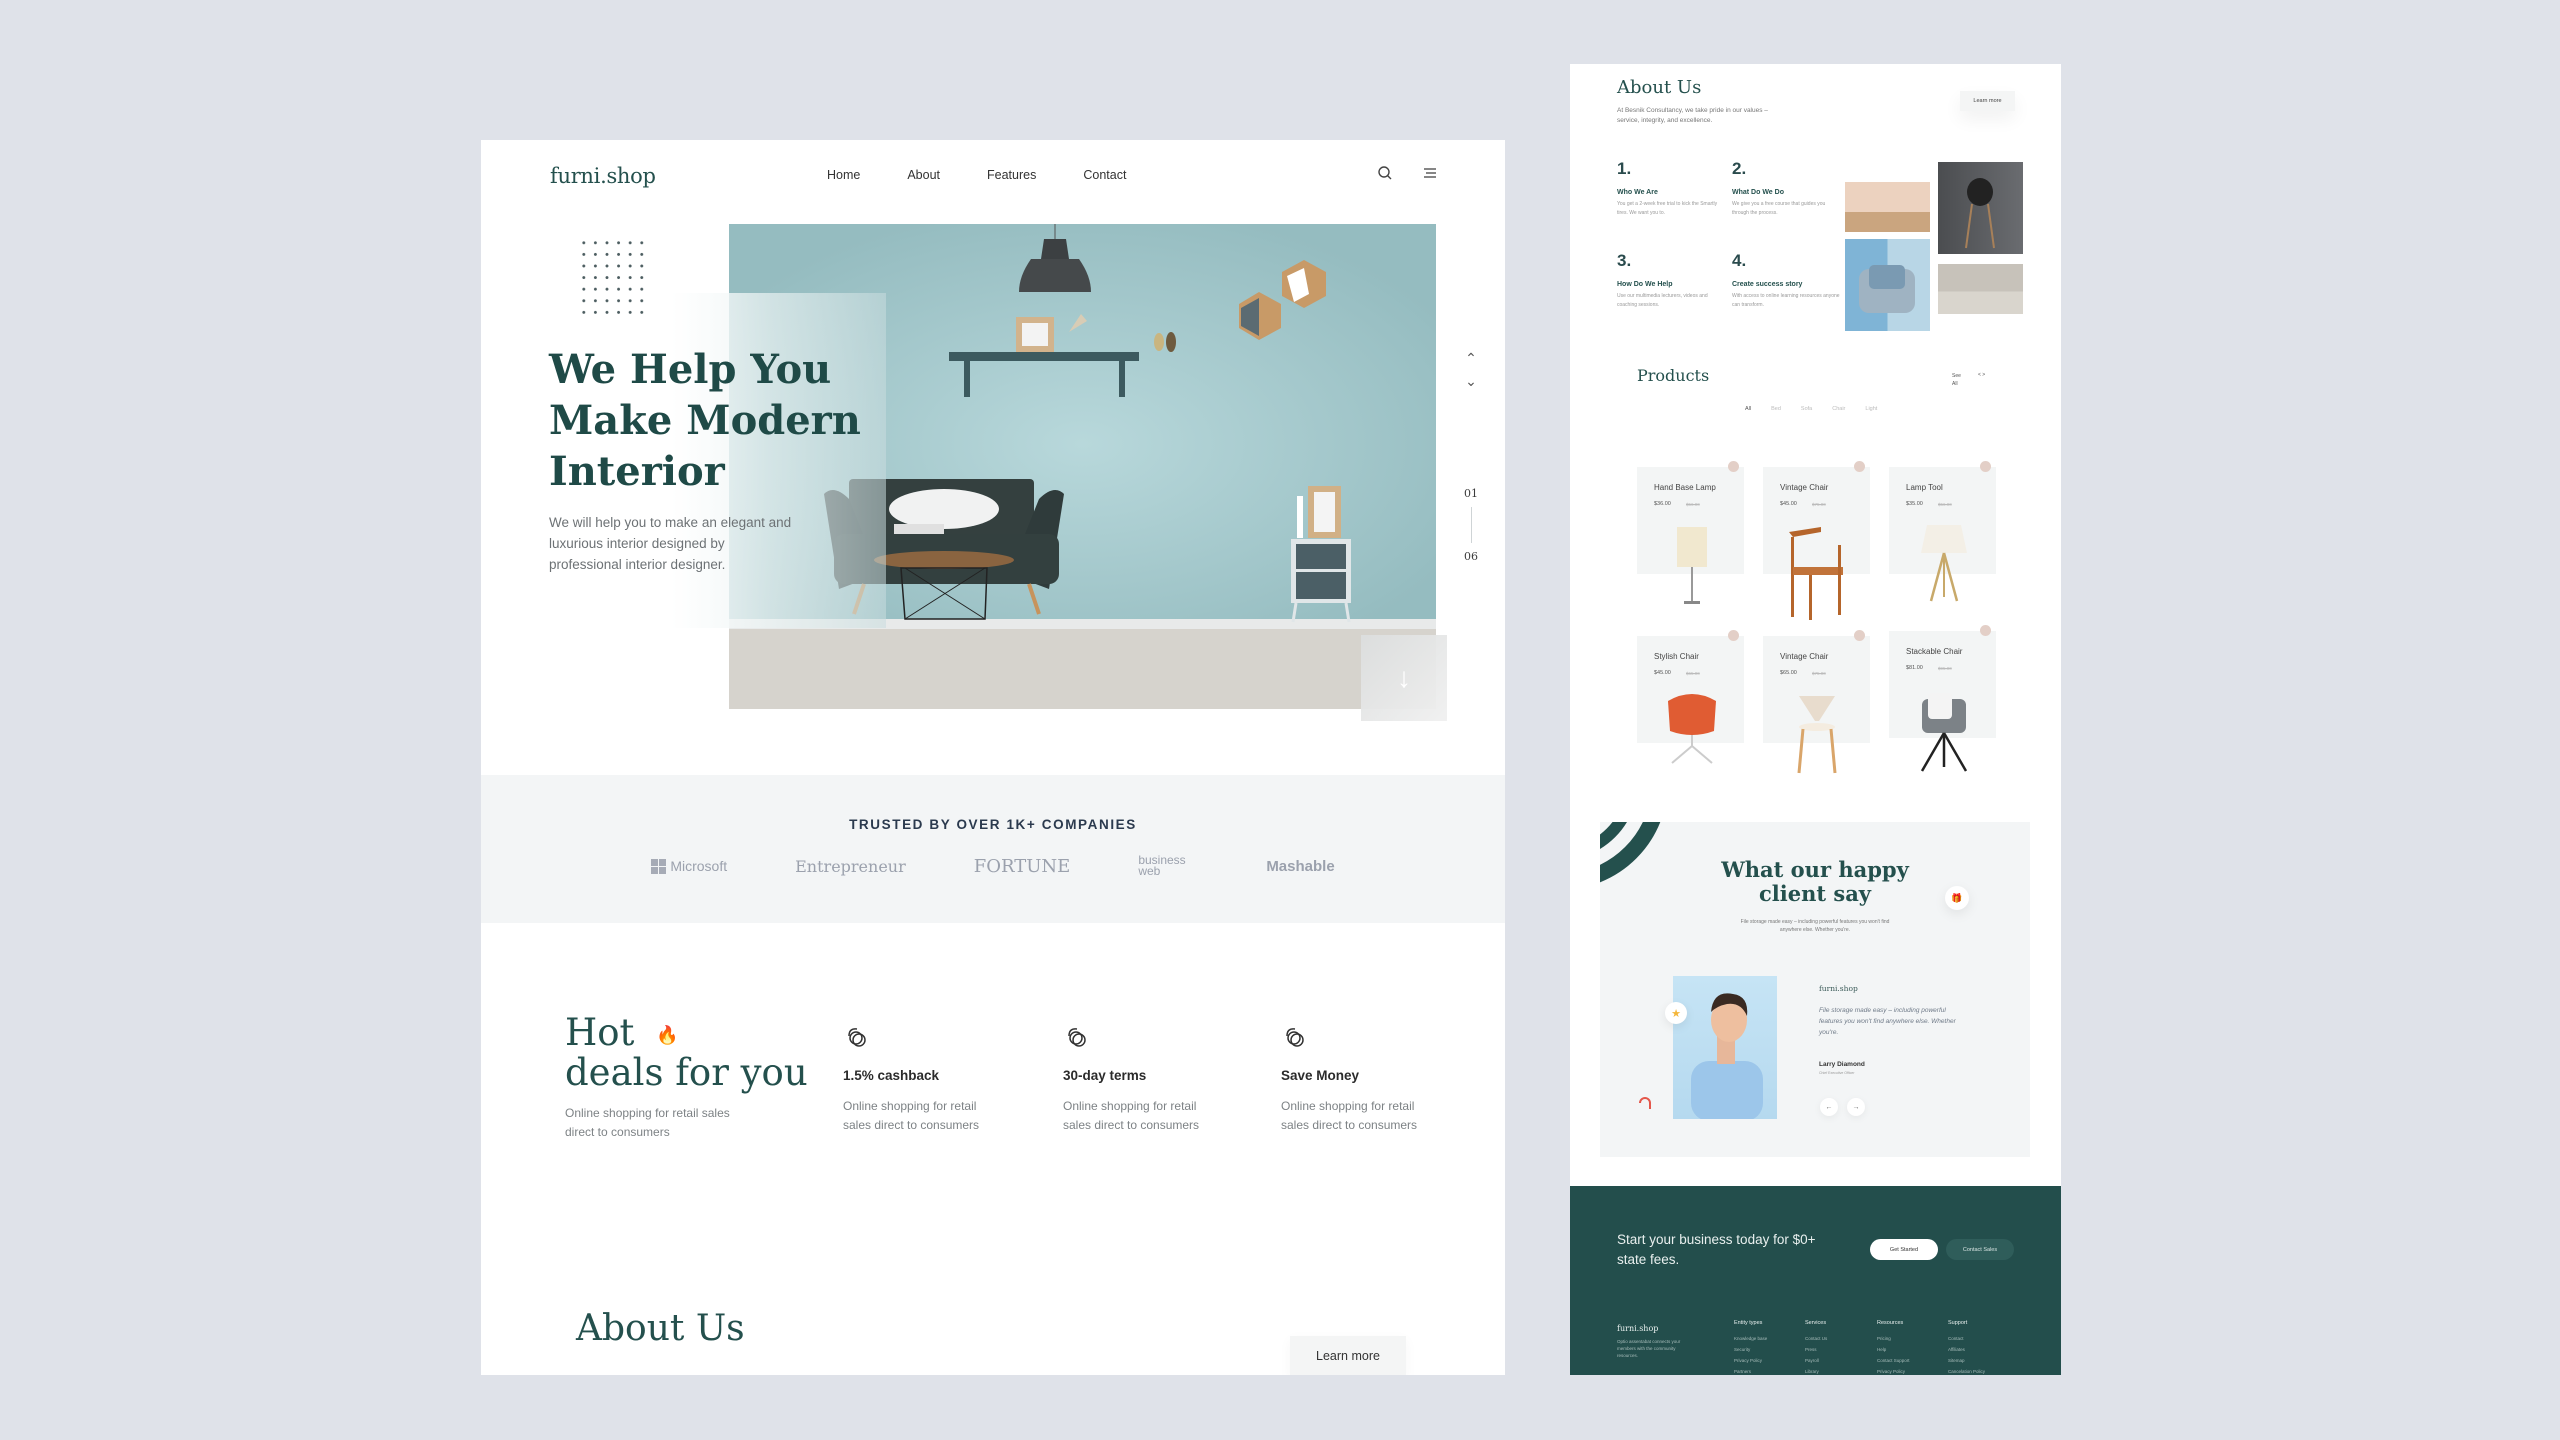  What do you see at coordinates (1842, 1064) in the screenshot?
I see `client-name: Larry Diamond` at bounding box center [1842, 1064].